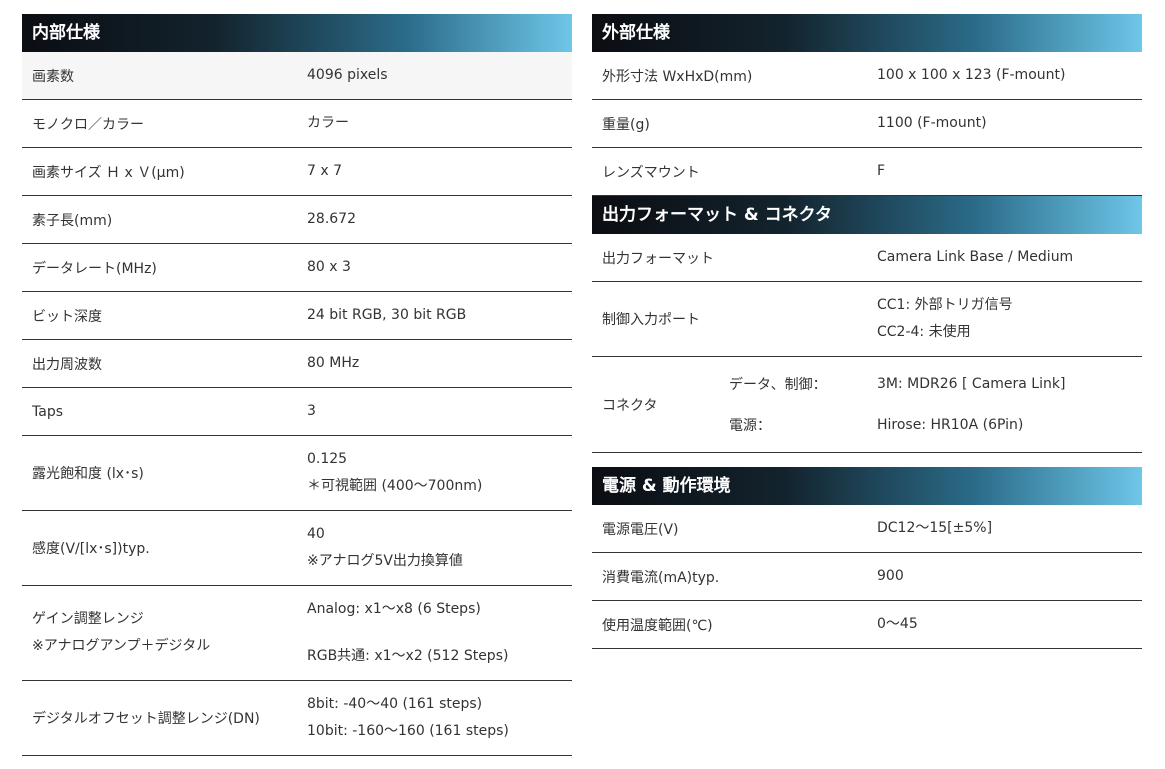 This screenshot has height=769, width=1165. Describe the element at coordinates (159, 633) in the screenshot. I see `spec-label: ゲイン調整レンジ ※アナログアンプ＋デジタル` at that location.